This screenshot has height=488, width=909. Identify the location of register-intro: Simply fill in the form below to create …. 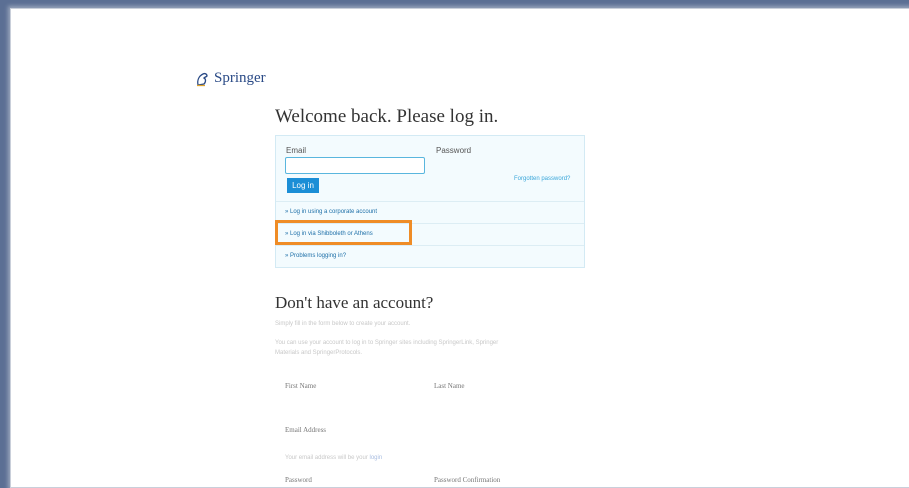
(343, 324).